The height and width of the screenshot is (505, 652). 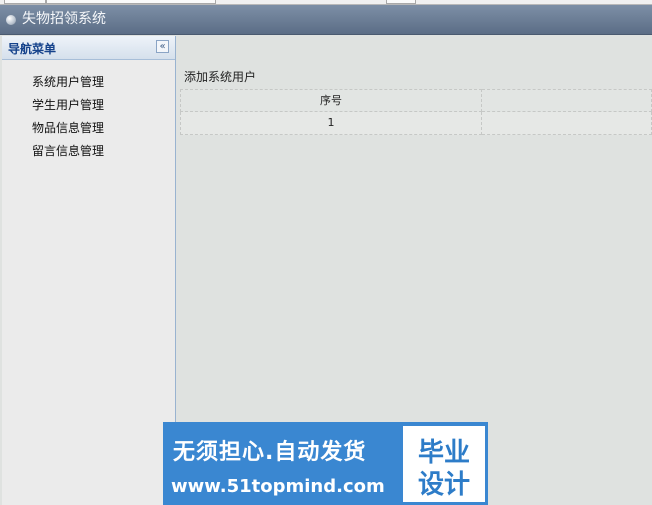 I want to click on badge-text-bottom: 设计, so click(x=443, y=485).